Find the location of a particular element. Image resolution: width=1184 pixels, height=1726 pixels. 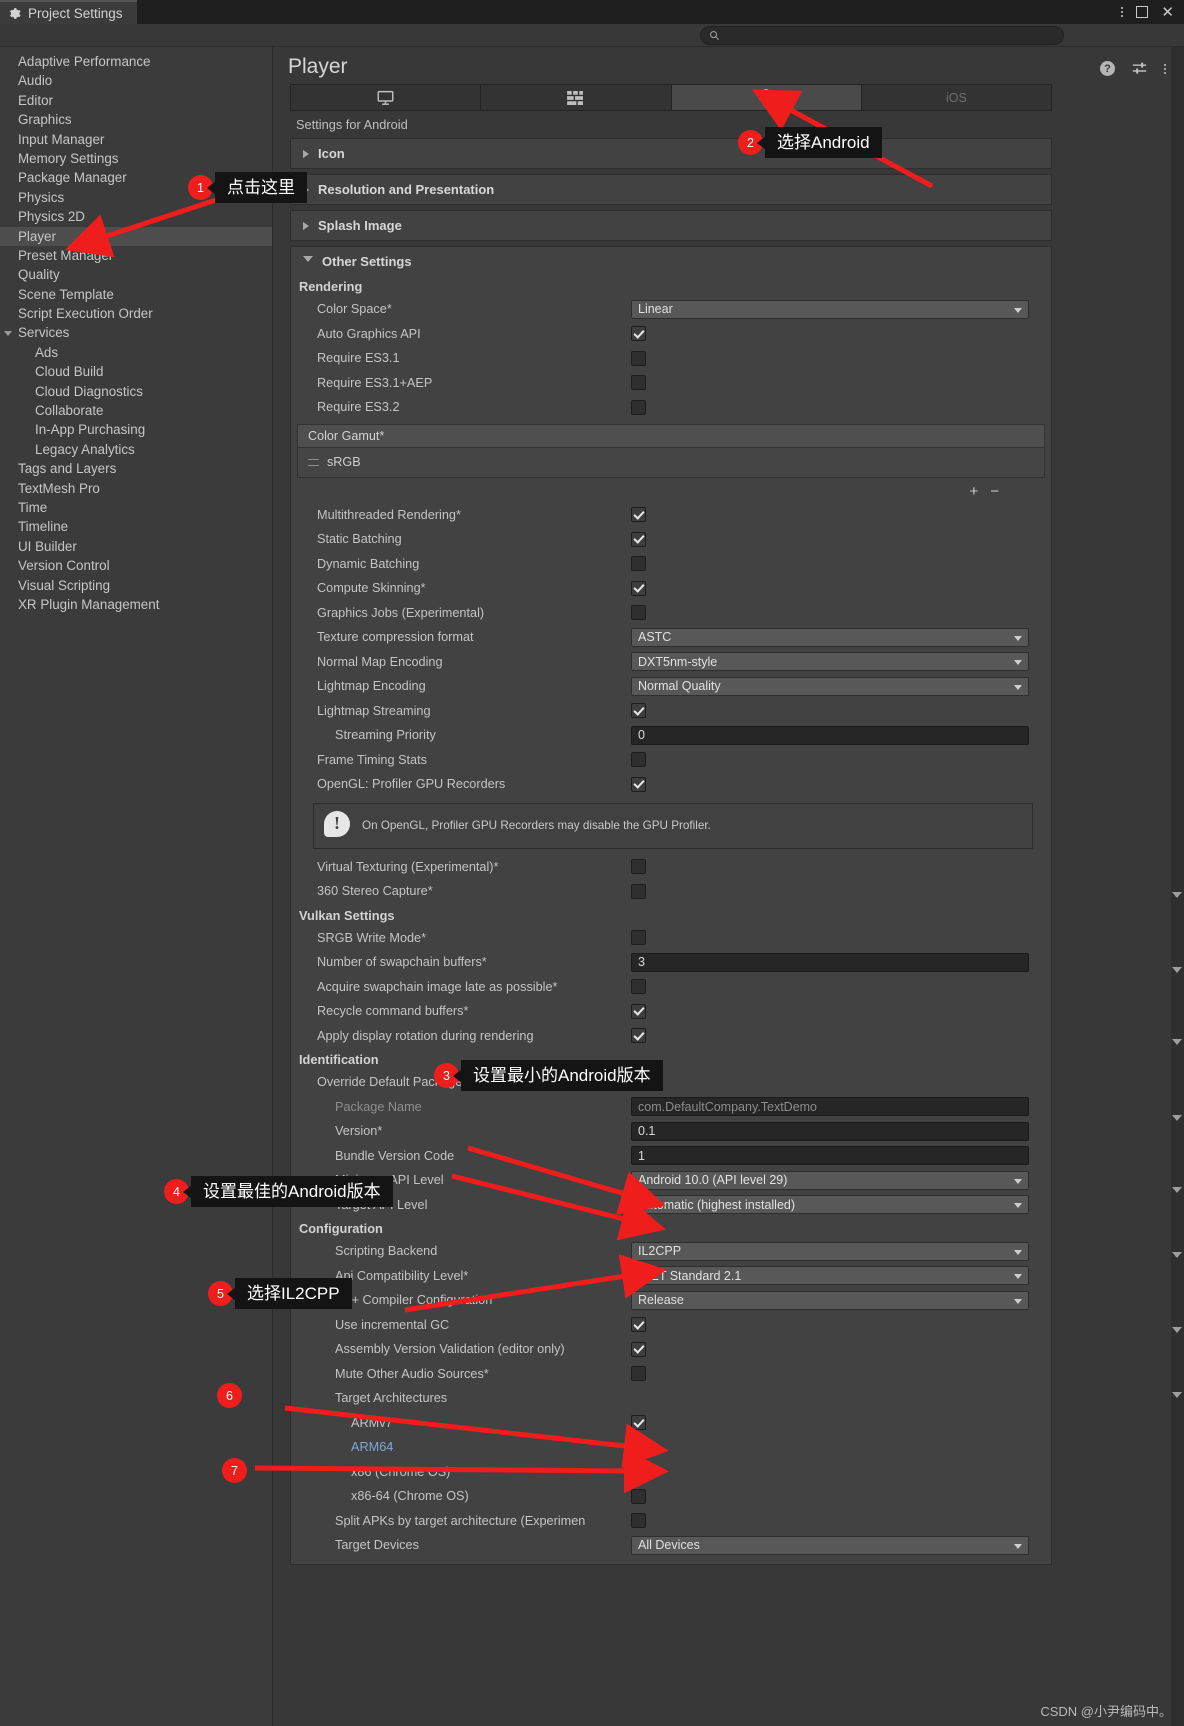

sidebar-item-timeline: Timeline is located at coordinates (136, 526).